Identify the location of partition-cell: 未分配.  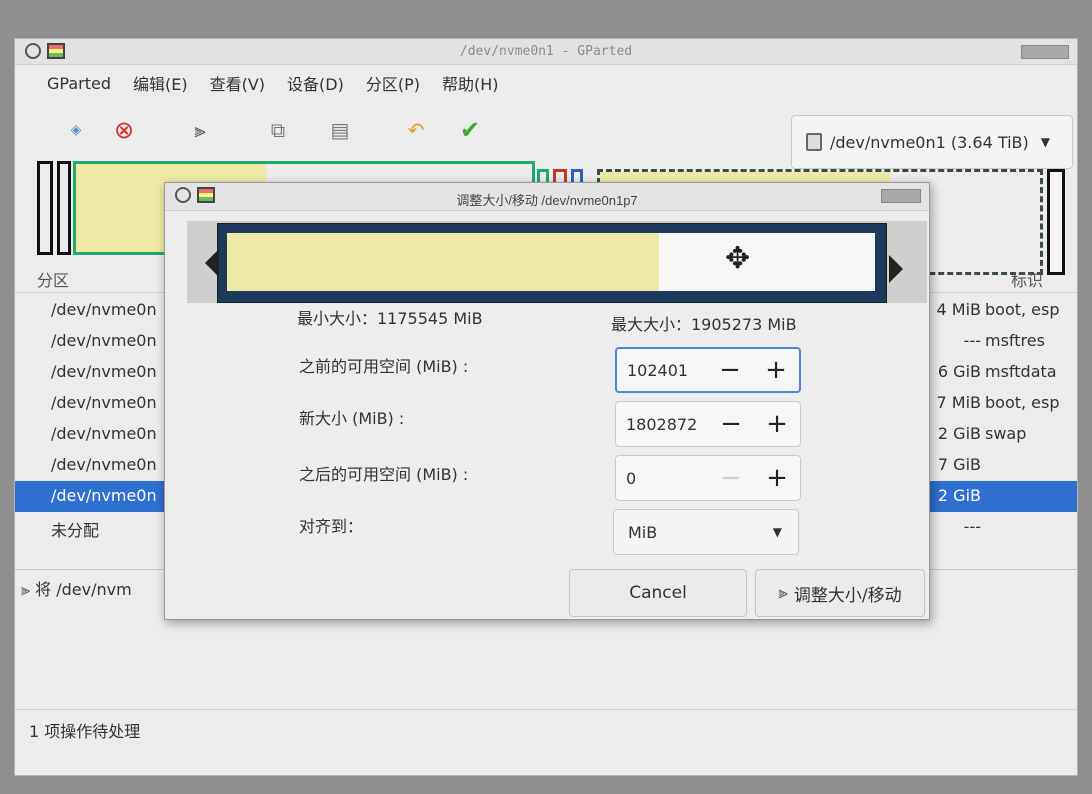
(75, 530).